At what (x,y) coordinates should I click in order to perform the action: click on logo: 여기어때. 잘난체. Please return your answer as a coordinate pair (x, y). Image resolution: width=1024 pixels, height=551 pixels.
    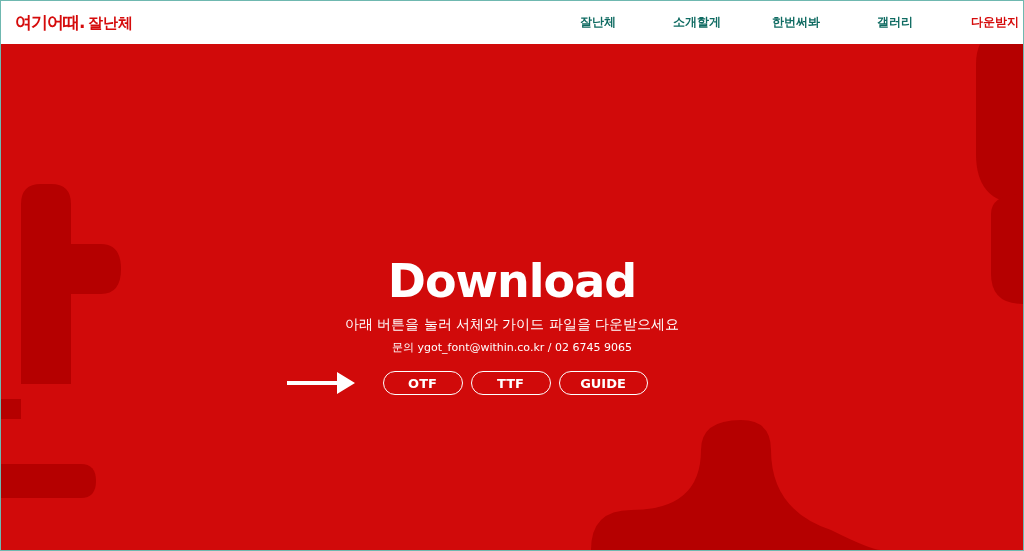
    Looking at the image, I should click on (74, 22).